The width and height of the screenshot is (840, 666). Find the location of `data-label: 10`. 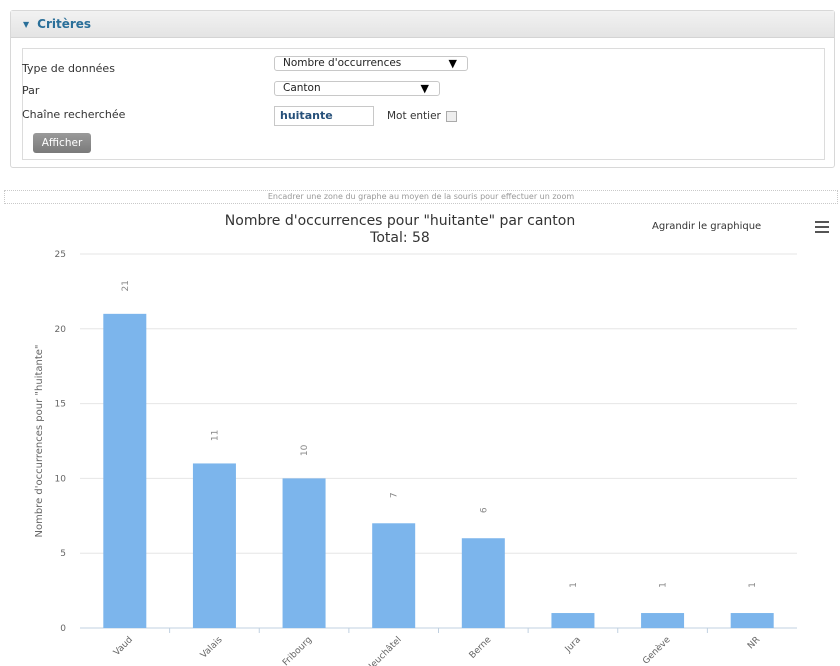

data-label: 10 is located at coordinates (305, 450).